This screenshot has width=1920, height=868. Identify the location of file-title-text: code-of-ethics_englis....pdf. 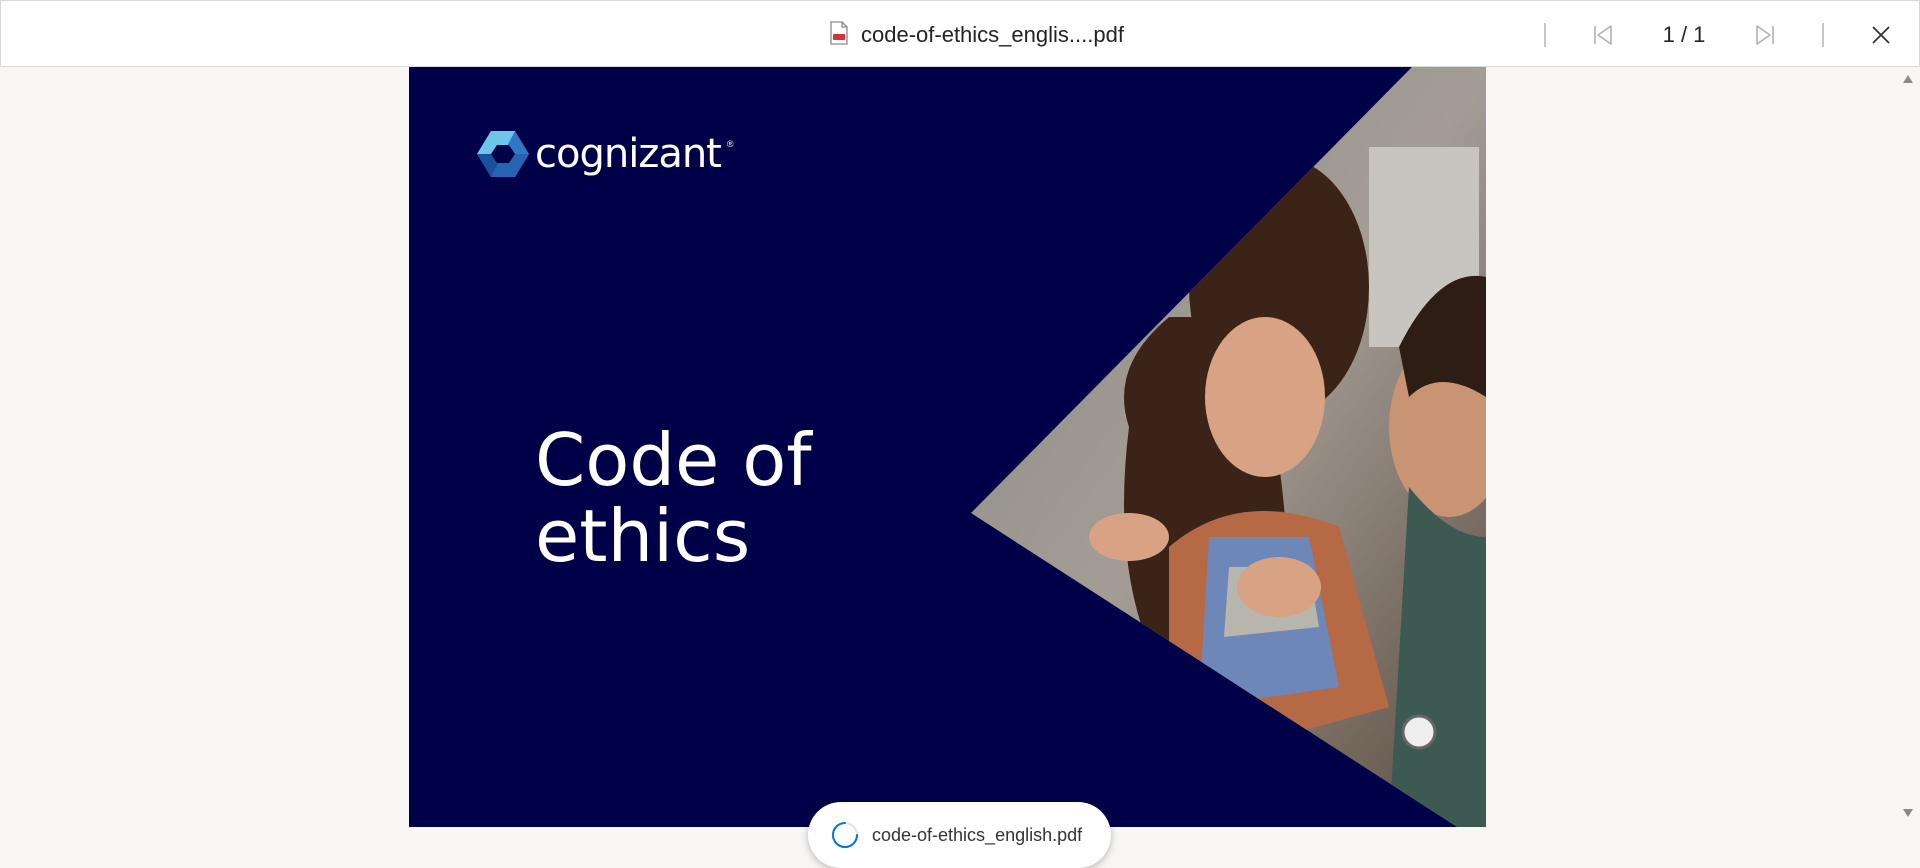
(992, 34).